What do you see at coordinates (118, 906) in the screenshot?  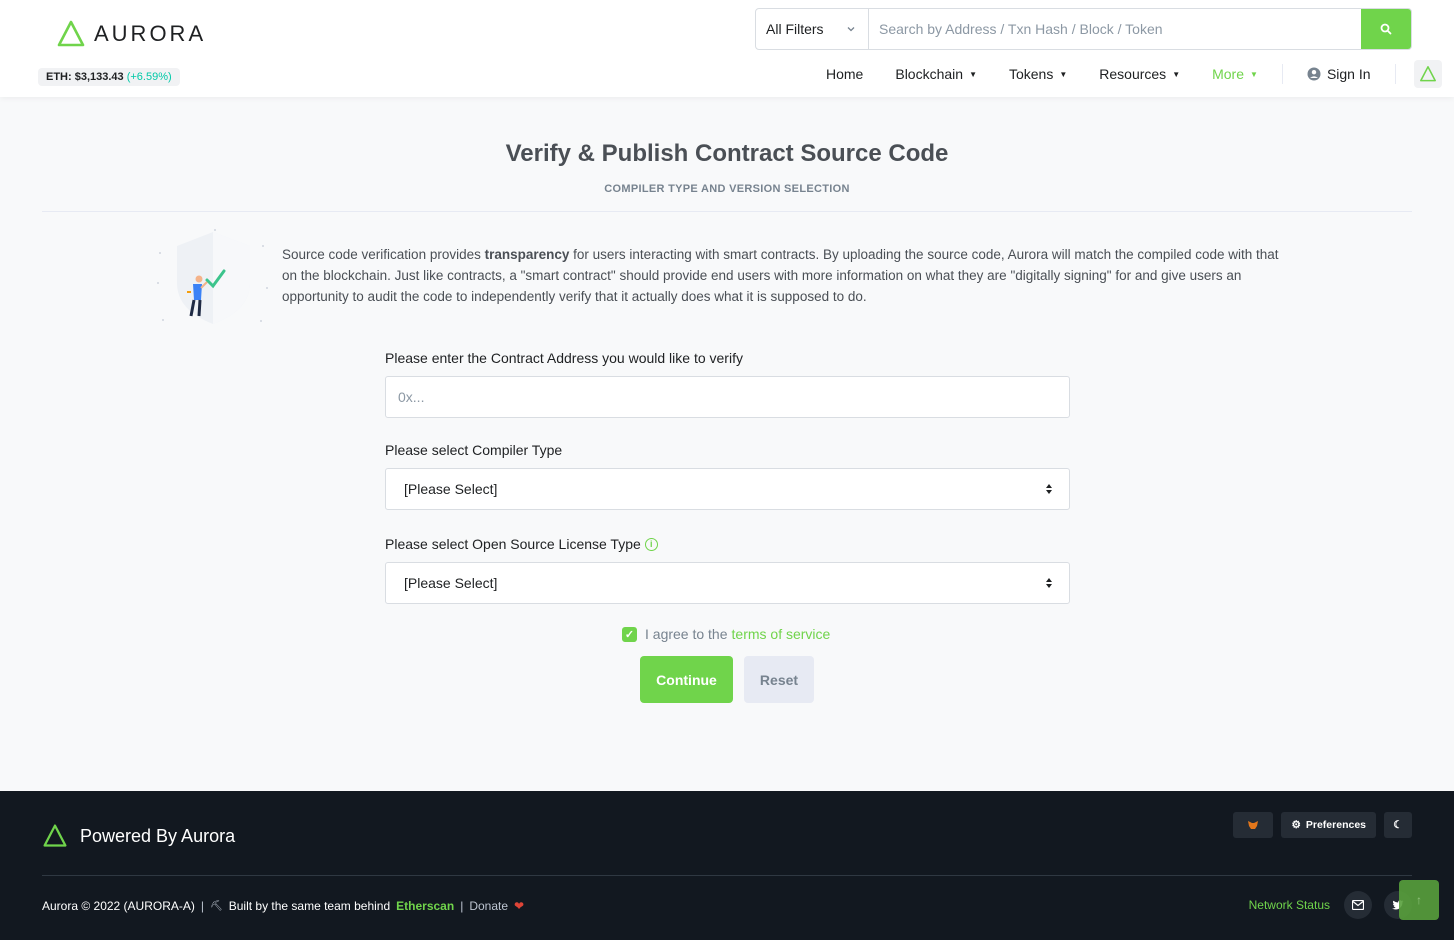 I see `copyright-text: Aurora © 2022 (AURORA-A)` at bounding box center [118, 906].